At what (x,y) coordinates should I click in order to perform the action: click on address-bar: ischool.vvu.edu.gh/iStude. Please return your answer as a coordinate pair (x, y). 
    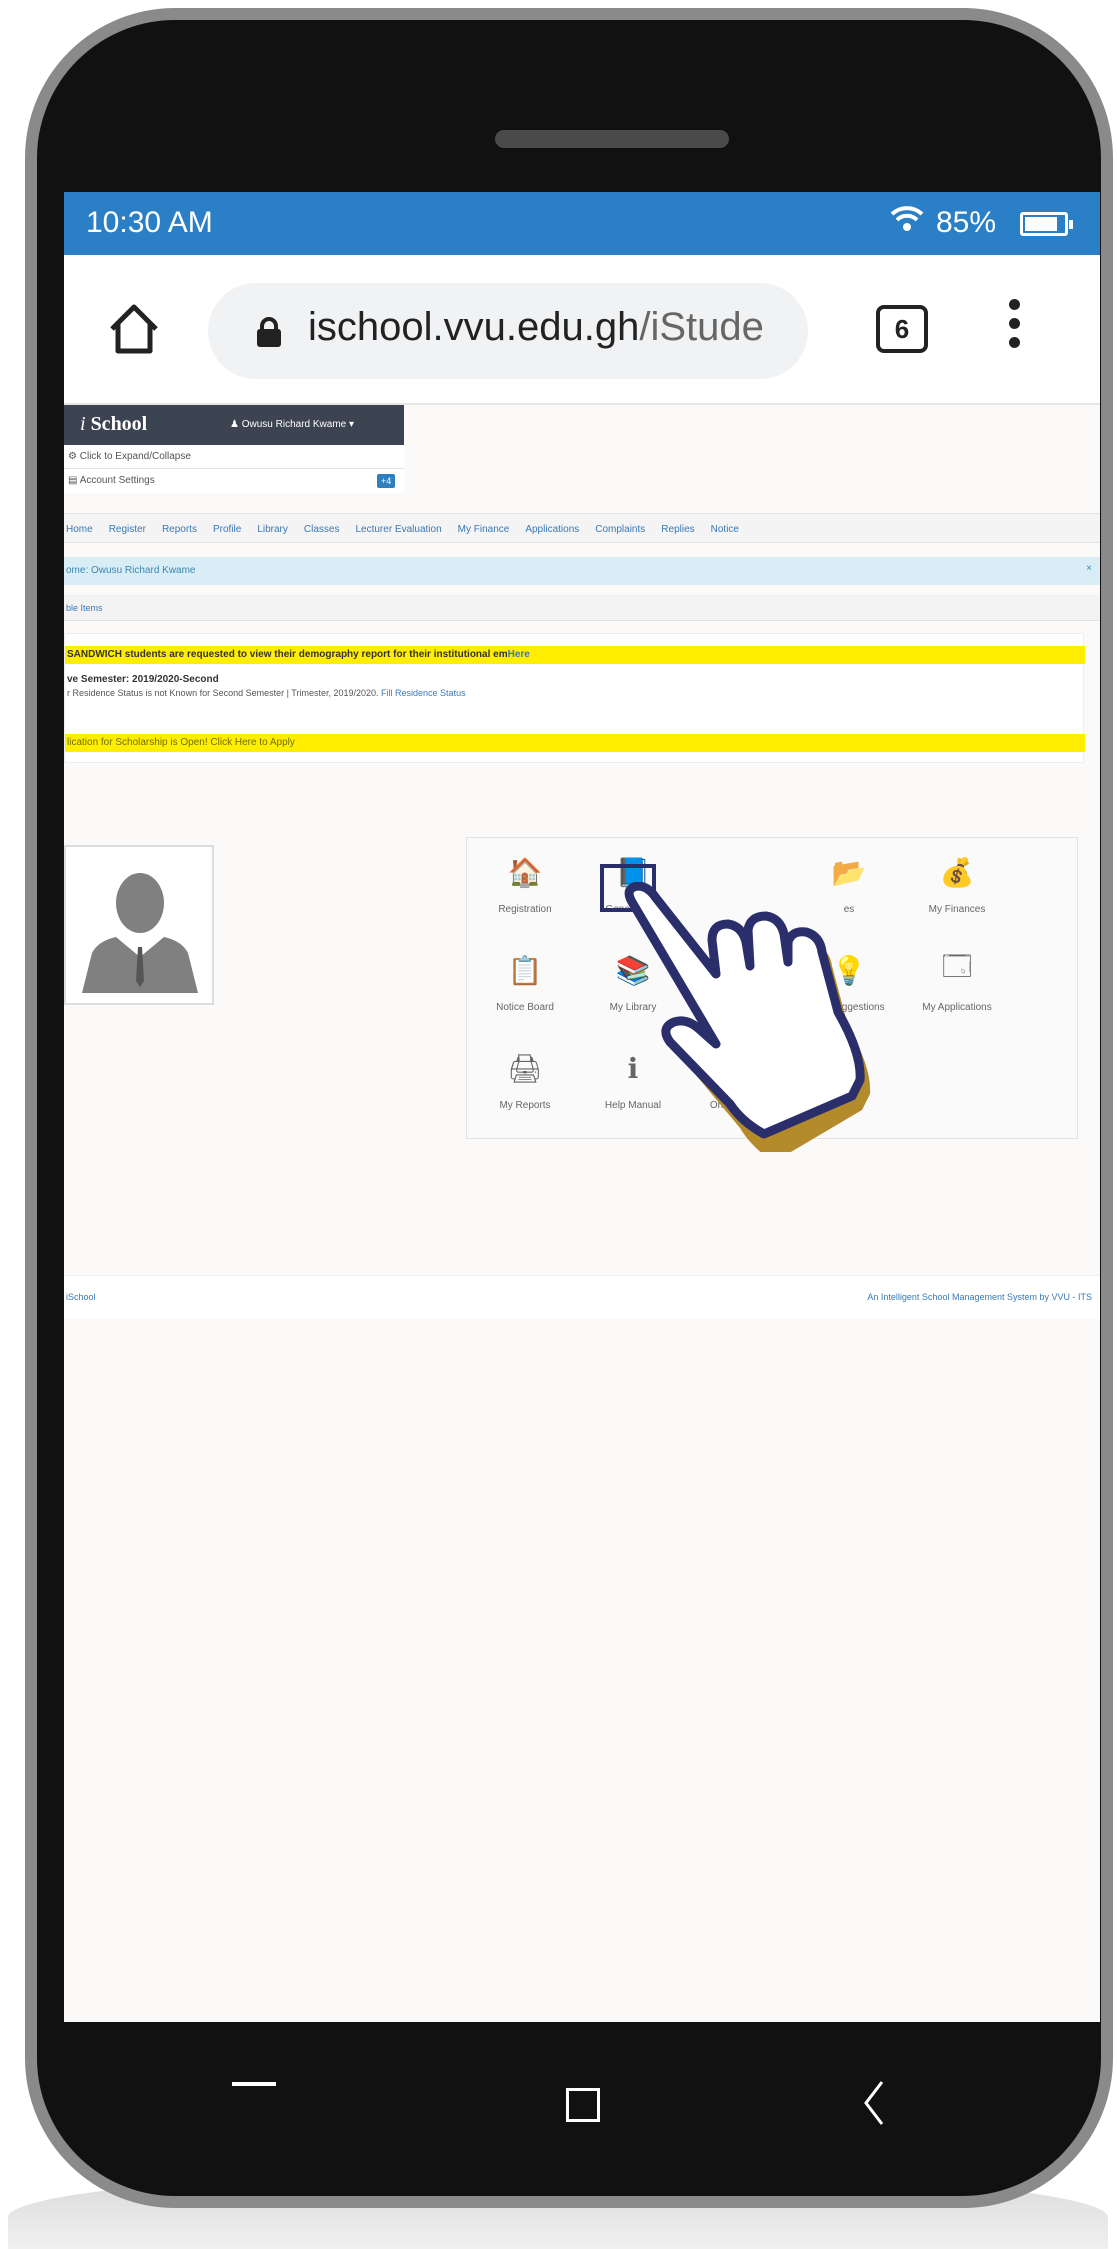
    Looking at the image, I should click on (508, 331).